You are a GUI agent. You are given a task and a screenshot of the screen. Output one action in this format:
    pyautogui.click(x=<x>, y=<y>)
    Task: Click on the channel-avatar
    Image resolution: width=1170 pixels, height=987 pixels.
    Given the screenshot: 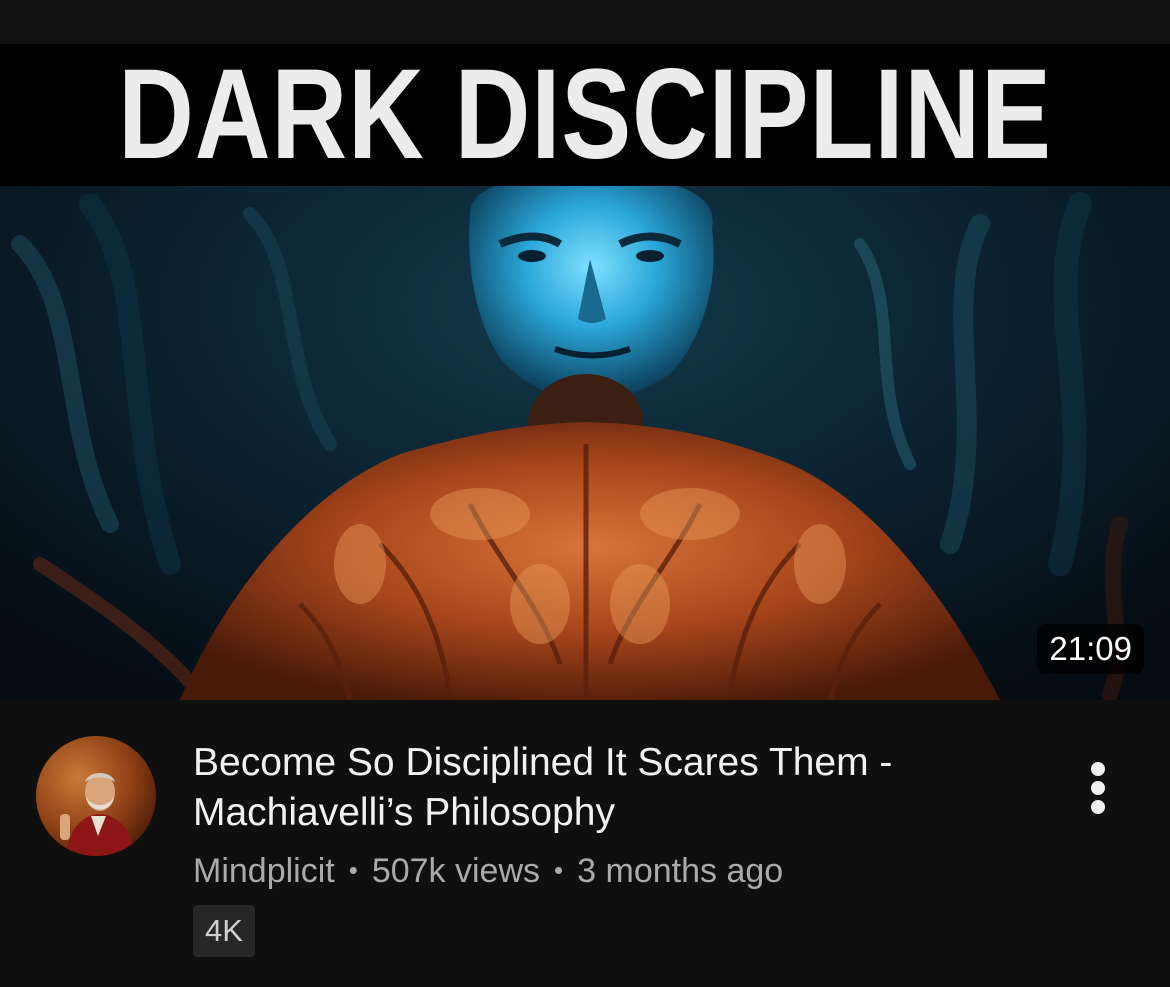 What is the action you would take?
    pyautogui.click(x=96, y=796)
    